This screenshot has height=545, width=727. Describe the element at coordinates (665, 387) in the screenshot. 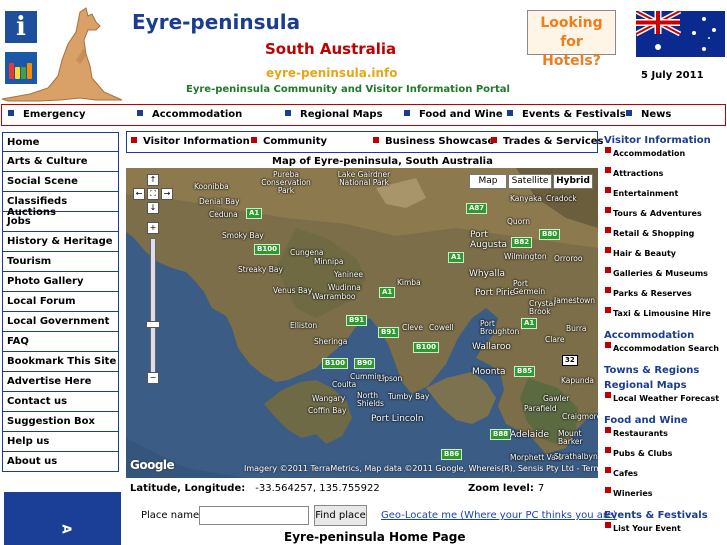

I see `sidebar-section-heading: Regional Maps` at that location.